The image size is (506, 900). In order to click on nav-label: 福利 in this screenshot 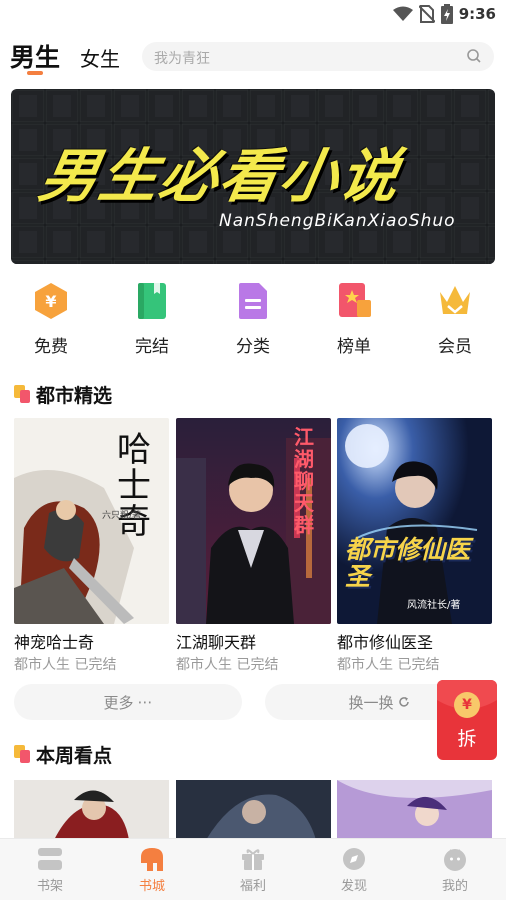, I will do `click(252, 886)`.